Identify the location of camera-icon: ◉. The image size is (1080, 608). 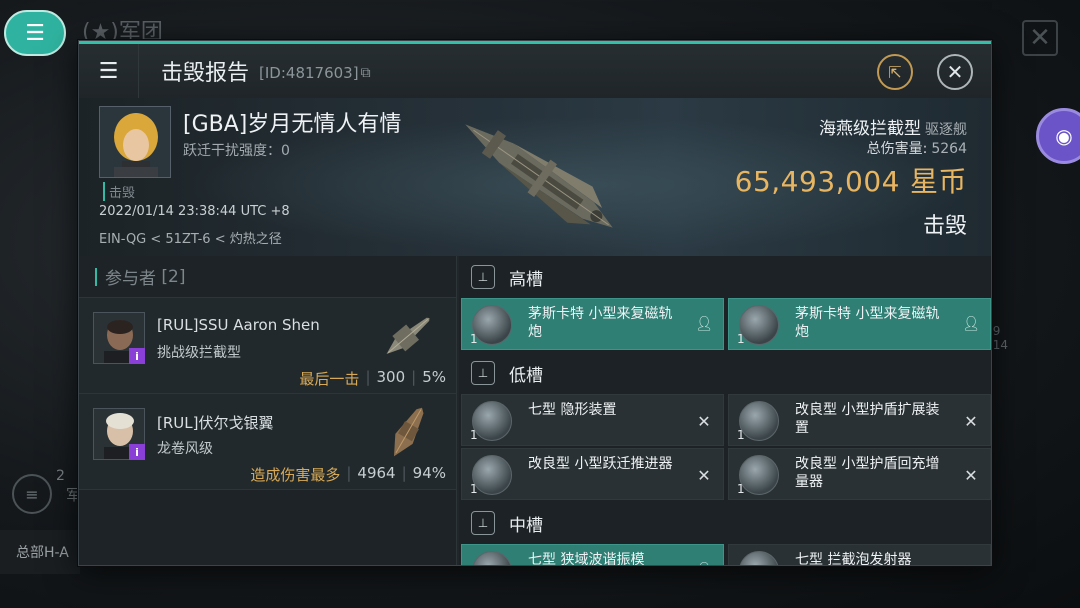
(1064, 136).